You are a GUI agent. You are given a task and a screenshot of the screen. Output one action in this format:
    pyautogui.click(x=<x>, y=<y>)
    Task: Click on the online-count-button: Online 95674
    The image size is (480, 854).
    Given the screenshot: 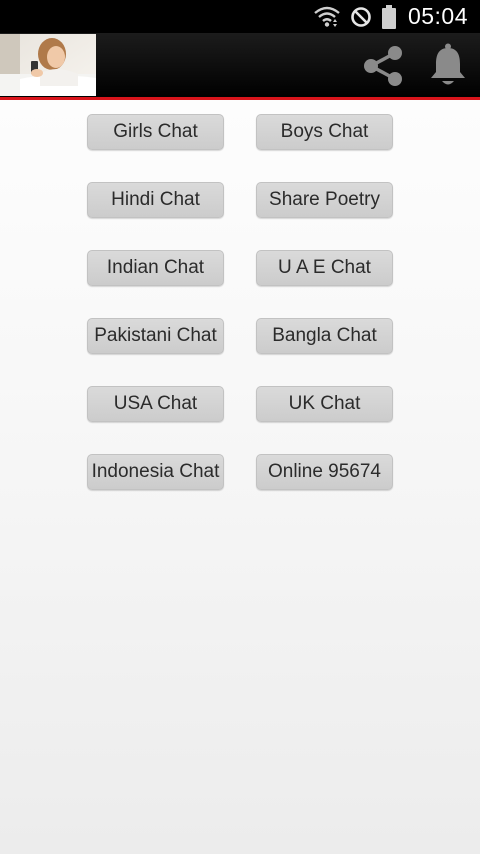 What is the action you would take?
    pyautogui.click(x=324, y=472)
    